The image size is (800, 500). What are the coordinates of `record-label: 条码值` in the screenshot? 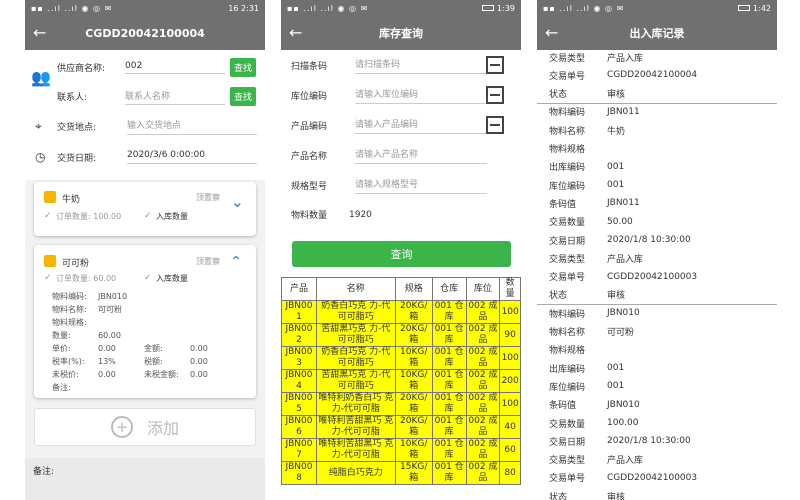 It's located at (563, 406).